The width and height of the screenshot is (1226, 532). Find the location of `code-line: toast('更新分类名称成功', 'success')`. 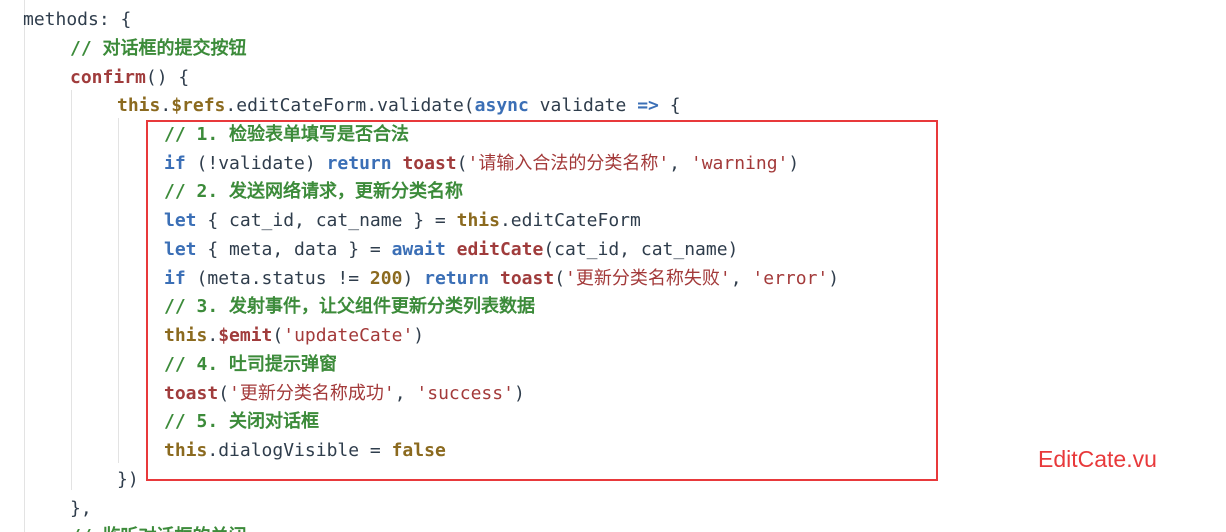

code-line: toast('更新分类名称成功', 'success') is located at coordinates (344, 393).